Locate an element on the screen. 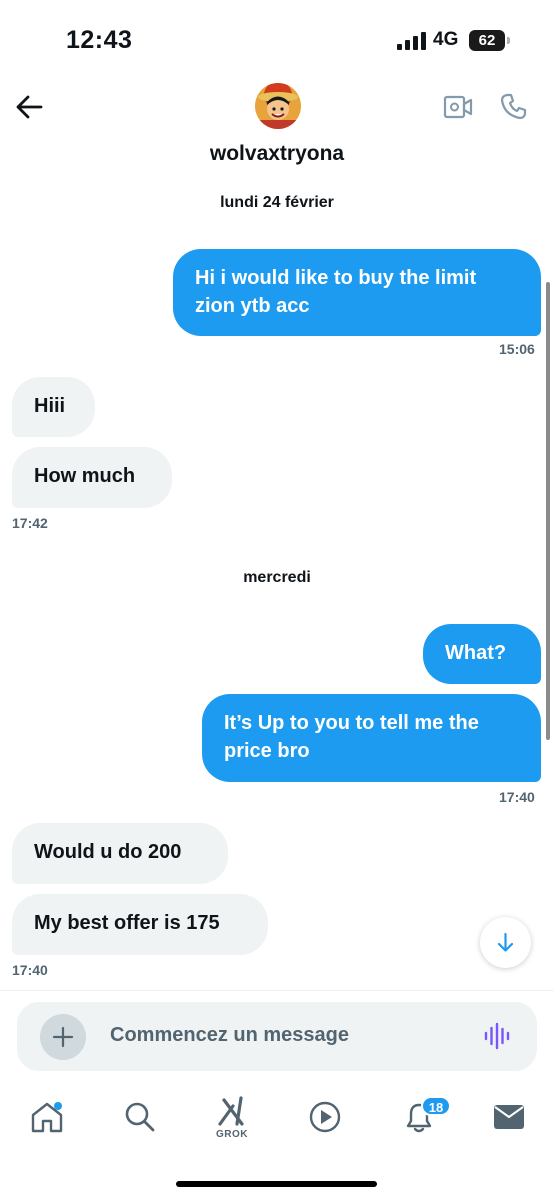  date-separator: lundi 24 février is located at coordinates (277, 202).